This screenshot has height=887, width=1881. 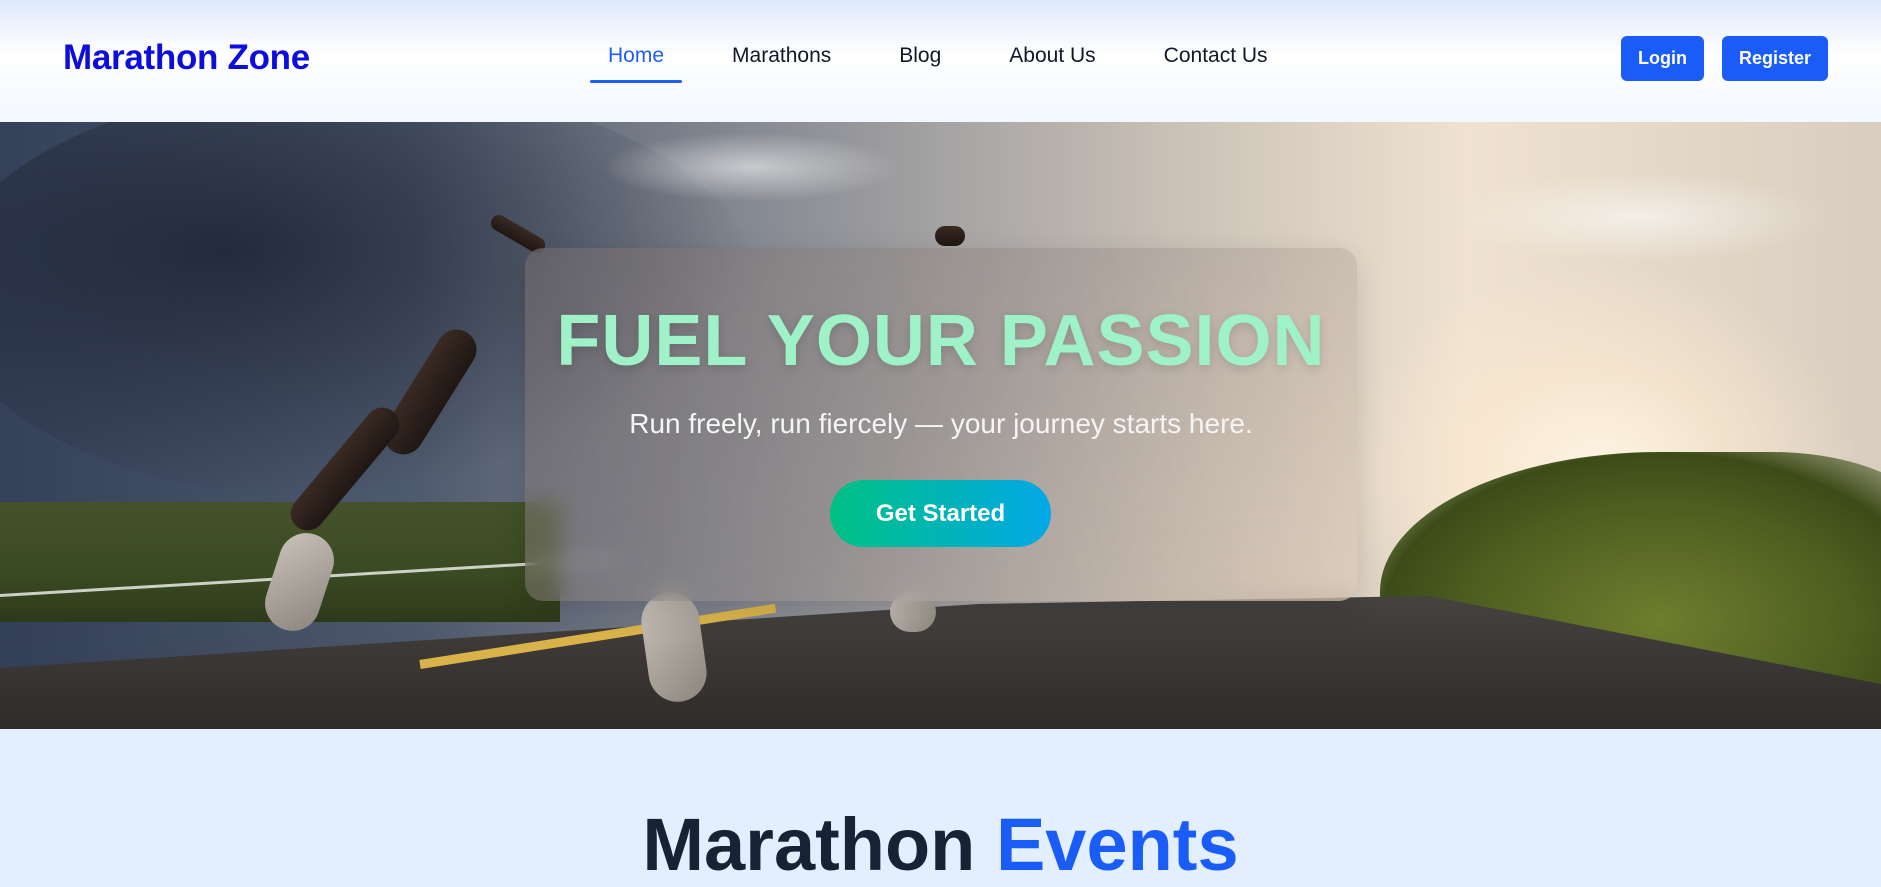 What do you see at coordinates (636, 55) in the screenshot?
I see `nav-home-label: Home` at bounding box center [636, 55].